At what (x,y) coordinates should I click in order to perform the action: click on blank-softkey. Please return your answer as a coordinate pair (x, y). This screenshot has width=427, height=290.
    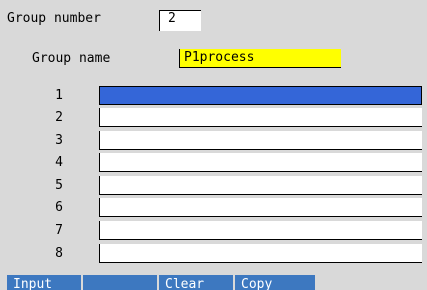
    Looking at the image, I should click on (121, 282).